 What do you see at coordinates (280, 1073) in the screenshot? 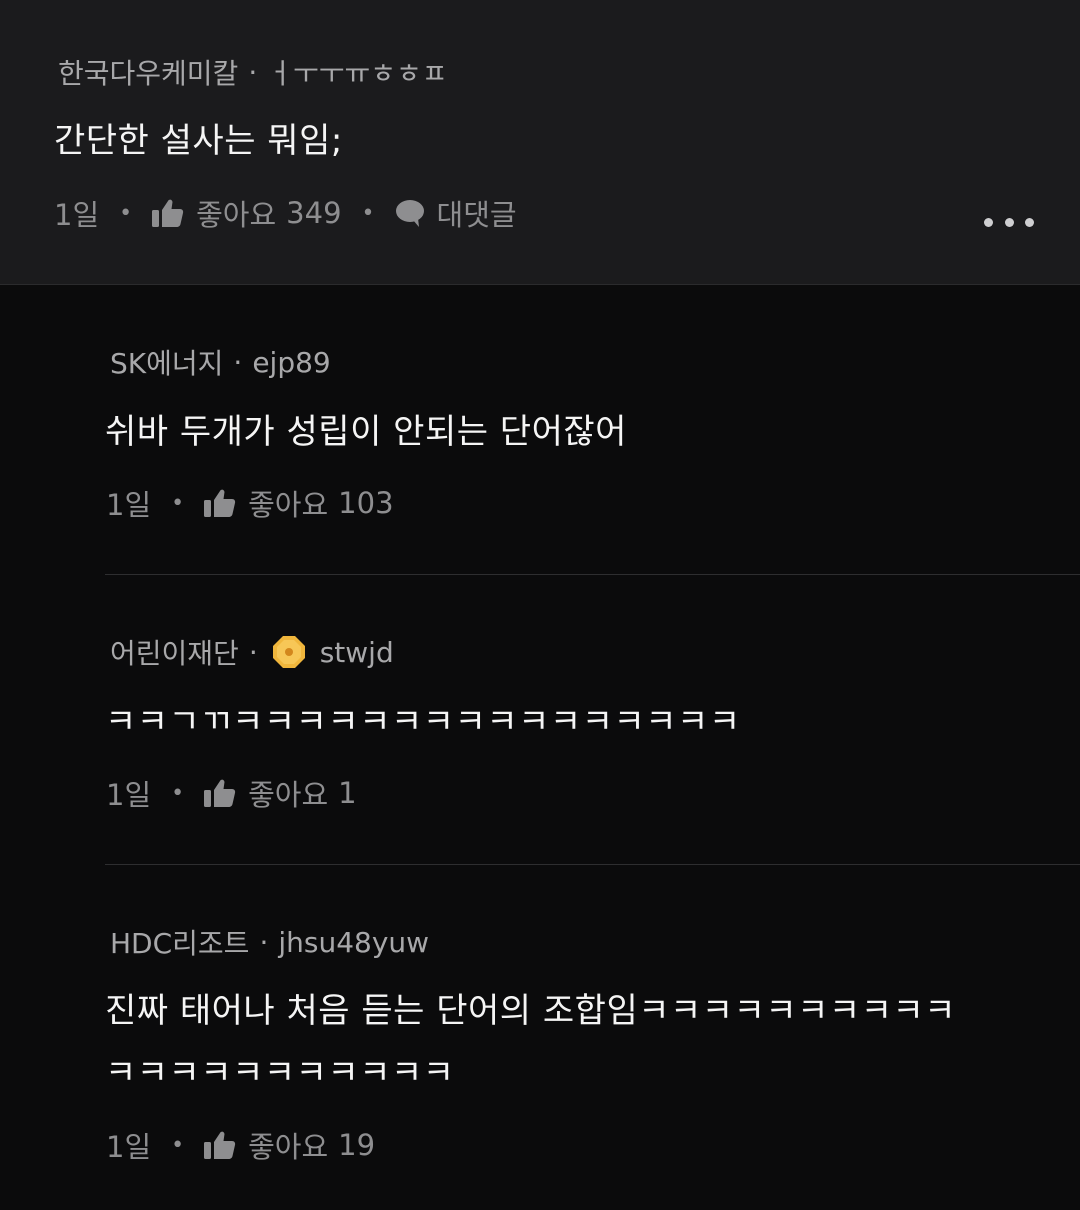
I see `comment-text: ㅋㅋㅋㅋㅋㅋㅋㅋㅋㅋㅋ` at bounding box center [280, 1073].